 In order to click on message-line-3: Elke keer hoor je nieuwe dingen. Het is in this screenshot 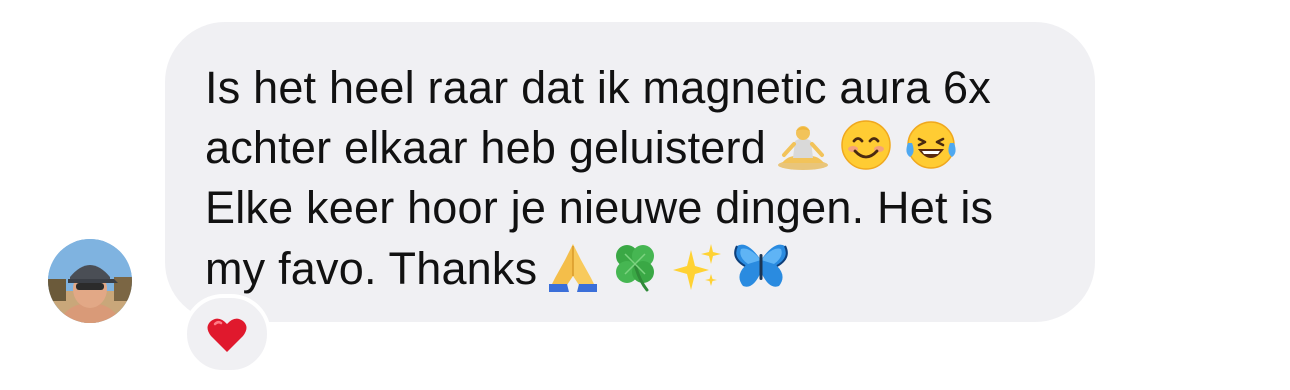, I will do `click(630, 208)`.